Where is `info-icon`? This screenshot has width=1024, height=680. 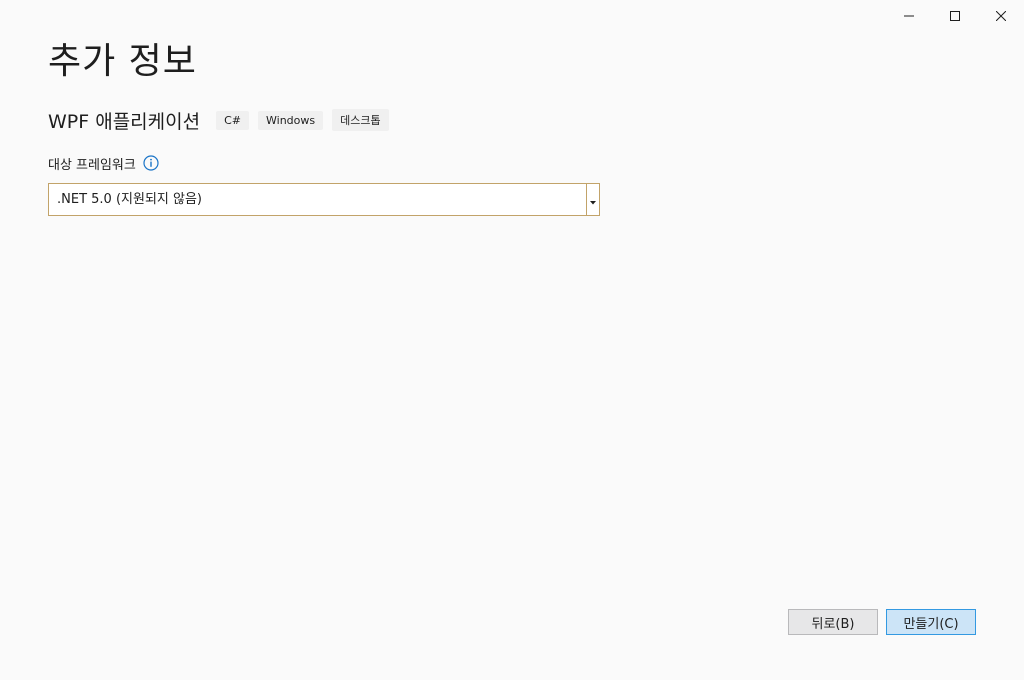
info-icon is located at coordinates (151, 163).